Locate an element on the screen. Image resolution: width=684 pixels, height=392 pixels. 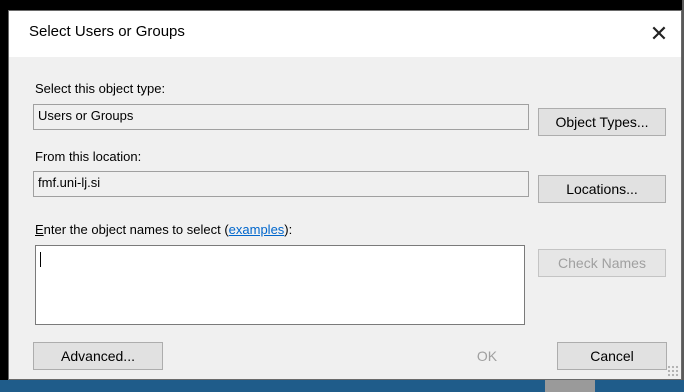
location-label: From this location: is located at coordinates (88, 156).